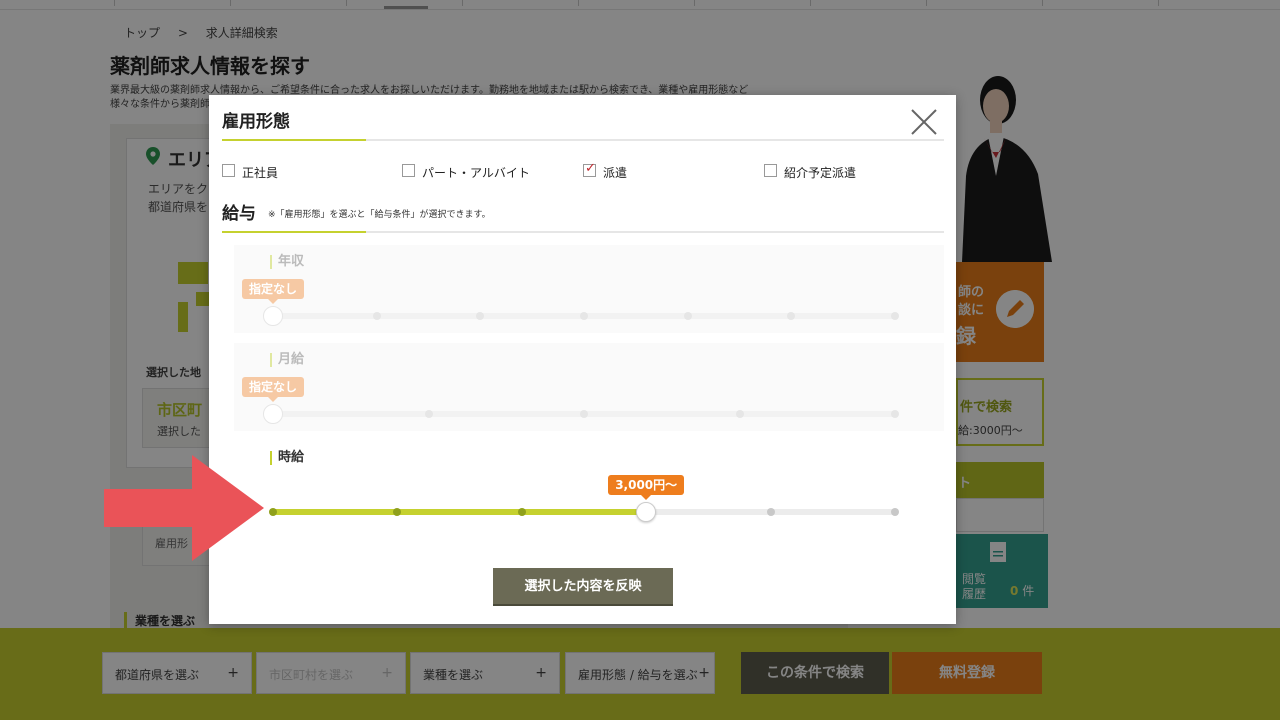 Image resolution: width=1280 pixels, height=720 pixels. I want to click on salary-note: ※「雇用形態」を選ぶと「給与条件」が選択できます。, so click(379, 215).